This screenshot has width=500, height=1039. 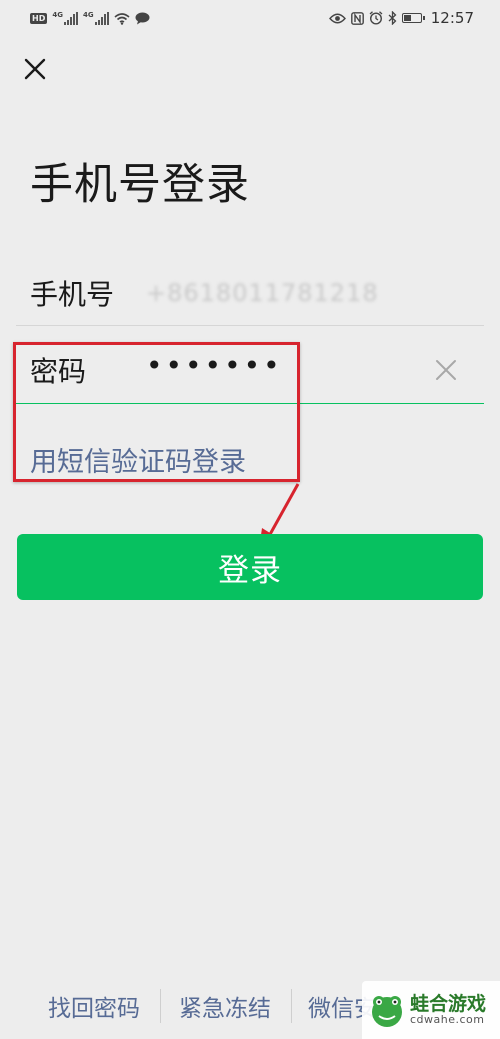 I want to click on frog-logo-icon, so click(x=387, y=1011).